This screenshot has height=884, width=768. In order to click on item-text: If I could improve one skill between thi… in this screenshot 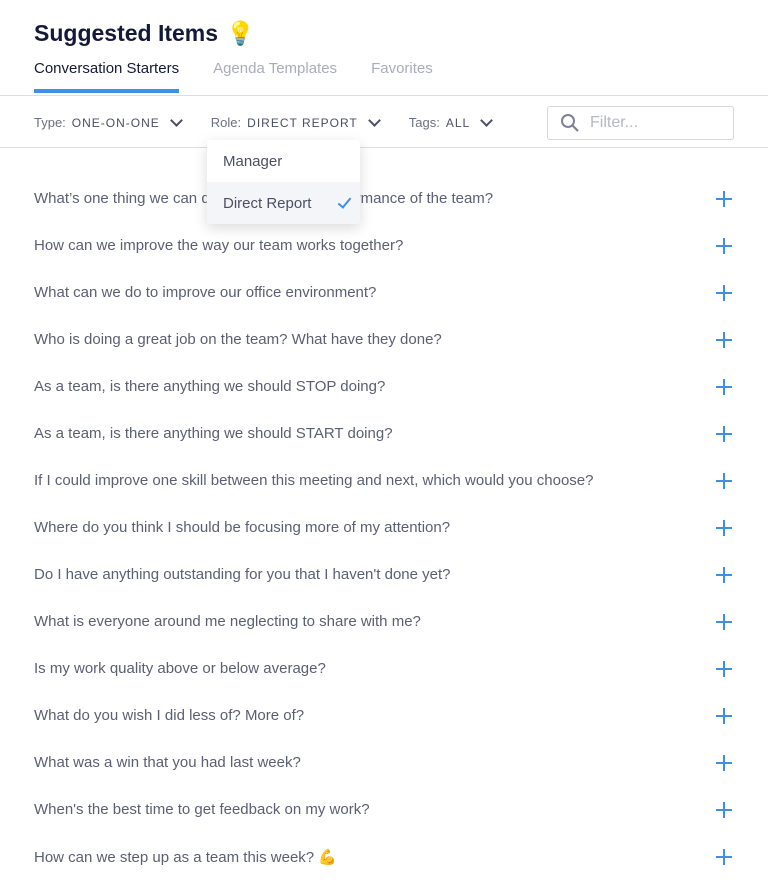, I will do `click(314, 480)`.